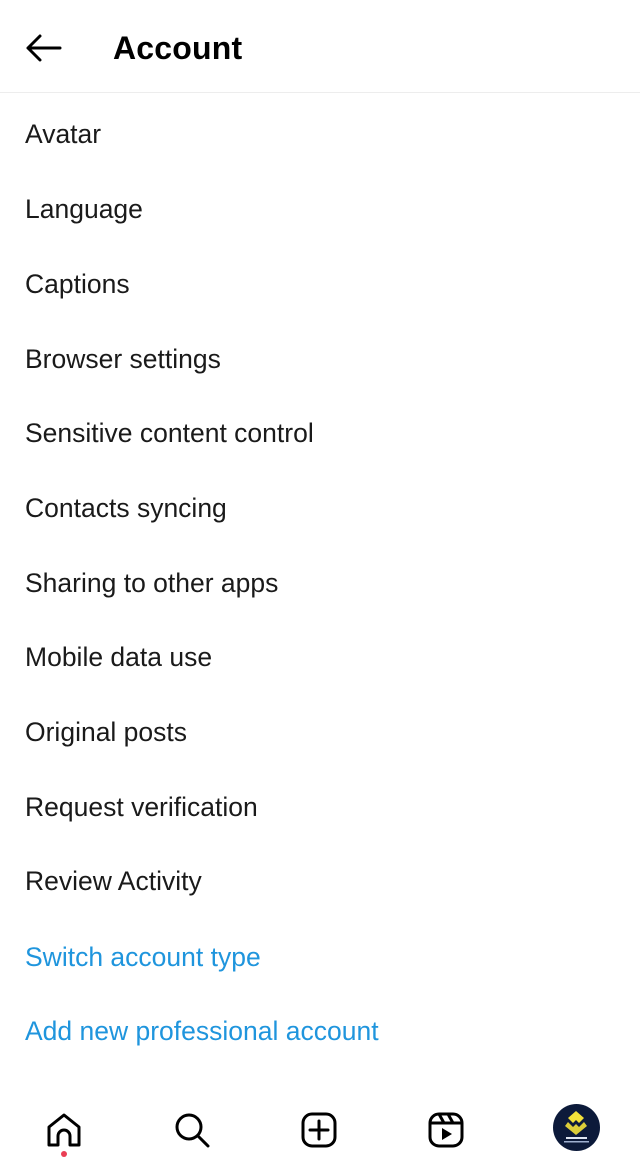 This screenshot has height=1169, width=640. What do you see at coordinates (169, 433) in the screenshot?
I see `menu-item-sensitive-content-control: Sensitive content control` at bounding box center [169, 433].